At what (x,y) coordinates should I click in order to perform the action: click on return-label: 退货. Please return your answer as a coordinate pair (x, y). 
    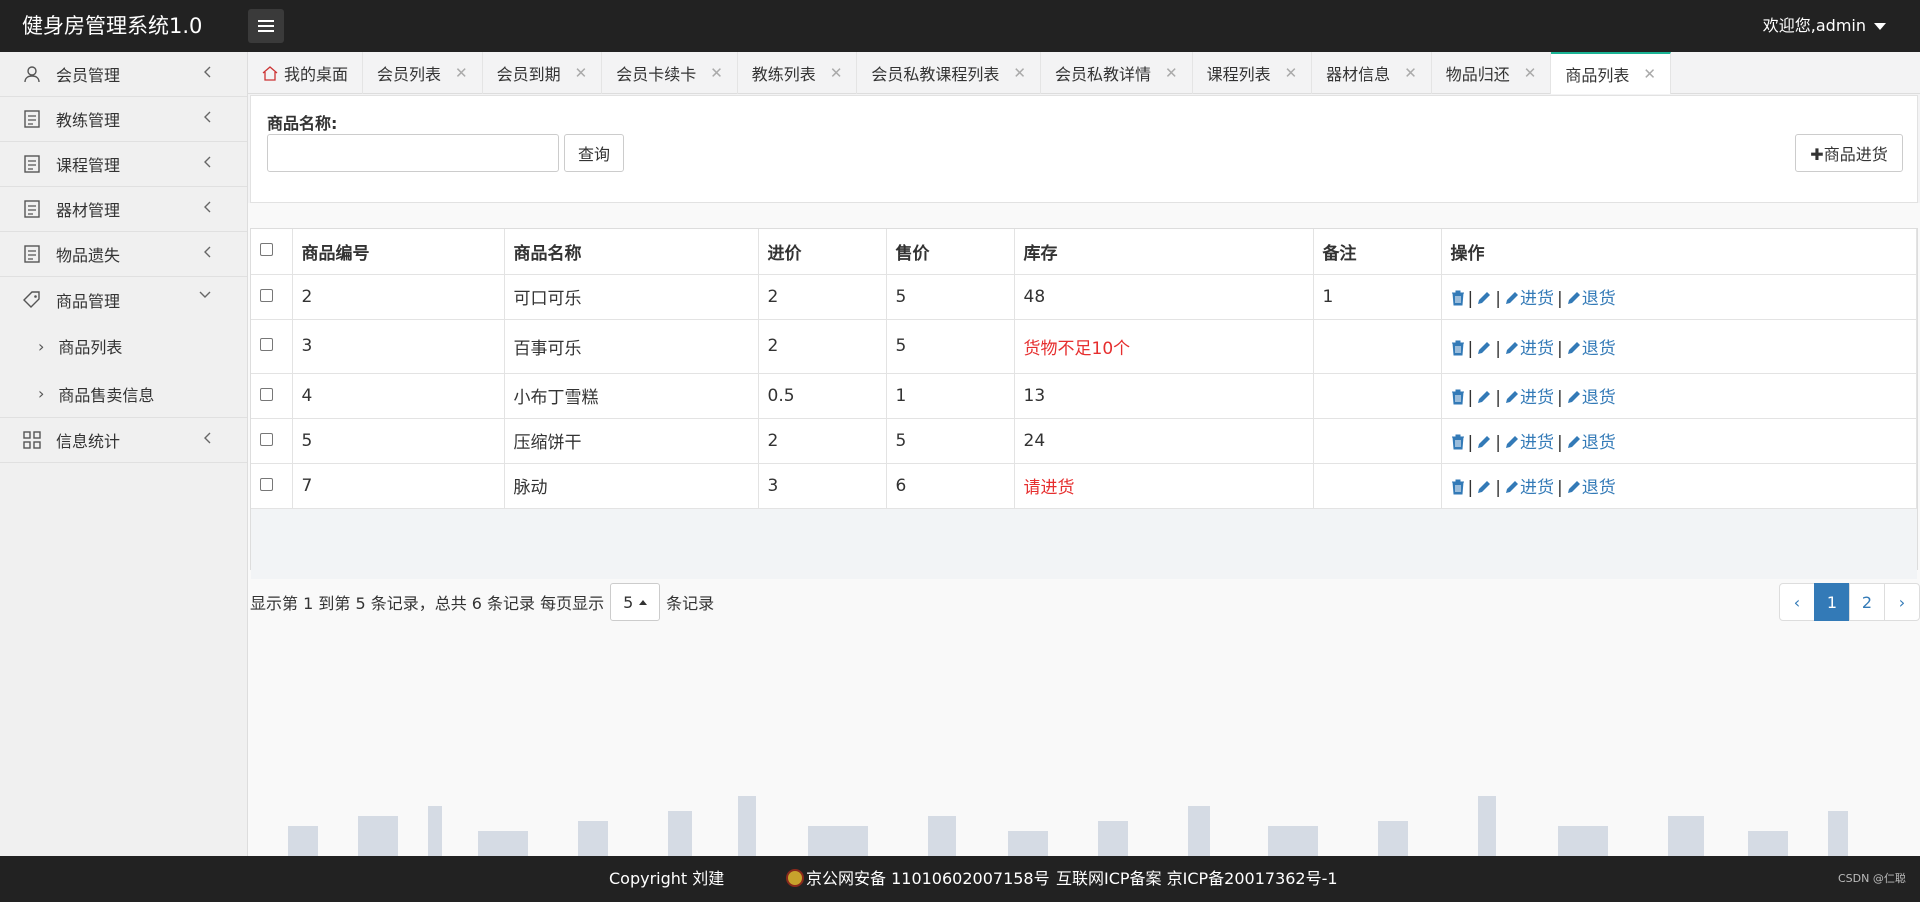
    Looking at the image, I should click on (1598, 488).